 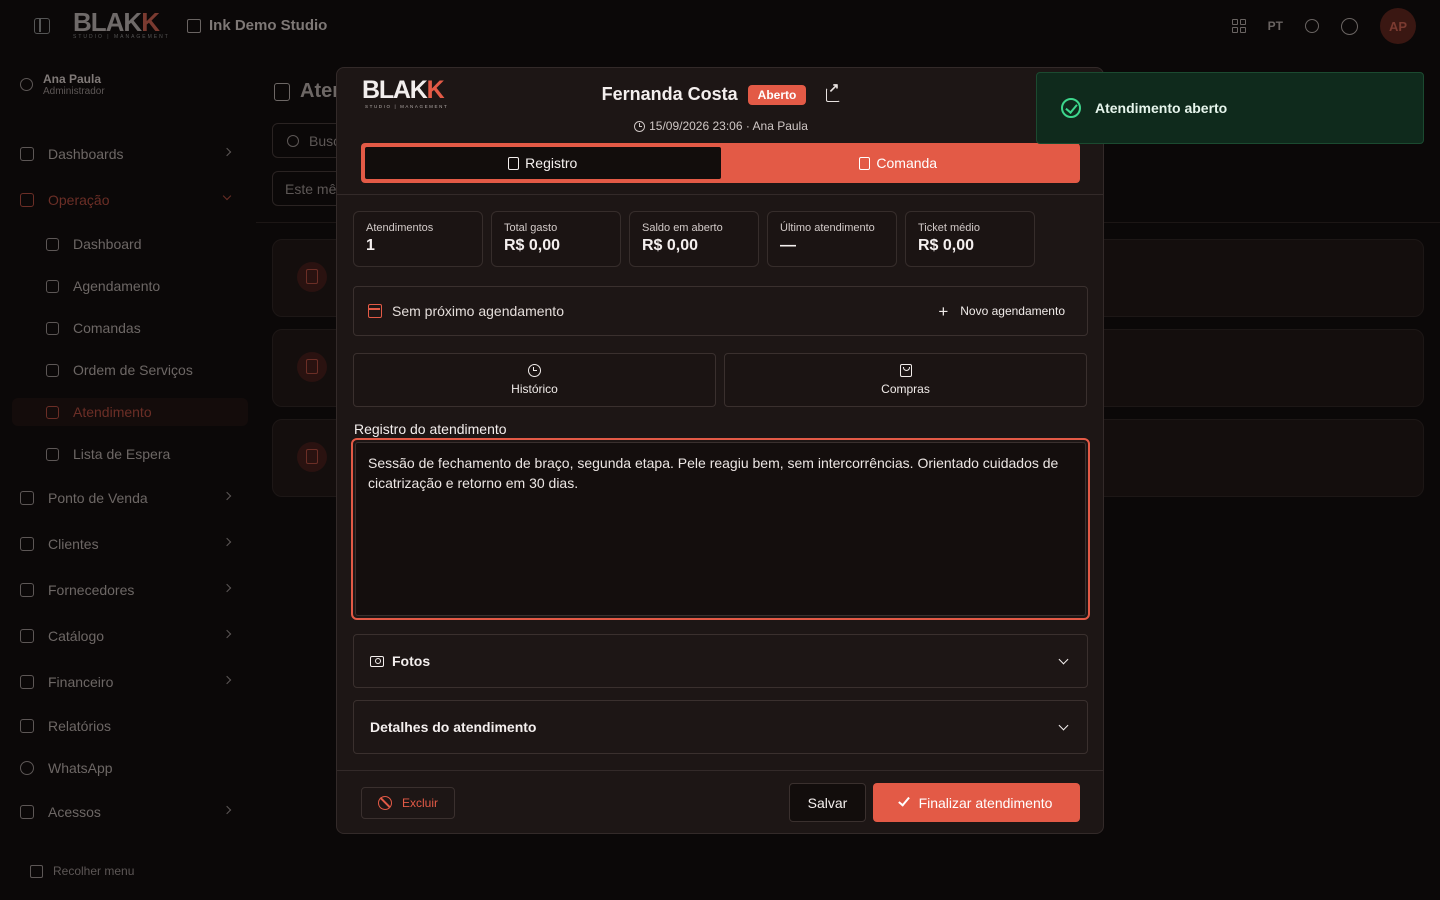 I want to click on user-block: Ana Paula Administrador, so click(x=62, y=84).